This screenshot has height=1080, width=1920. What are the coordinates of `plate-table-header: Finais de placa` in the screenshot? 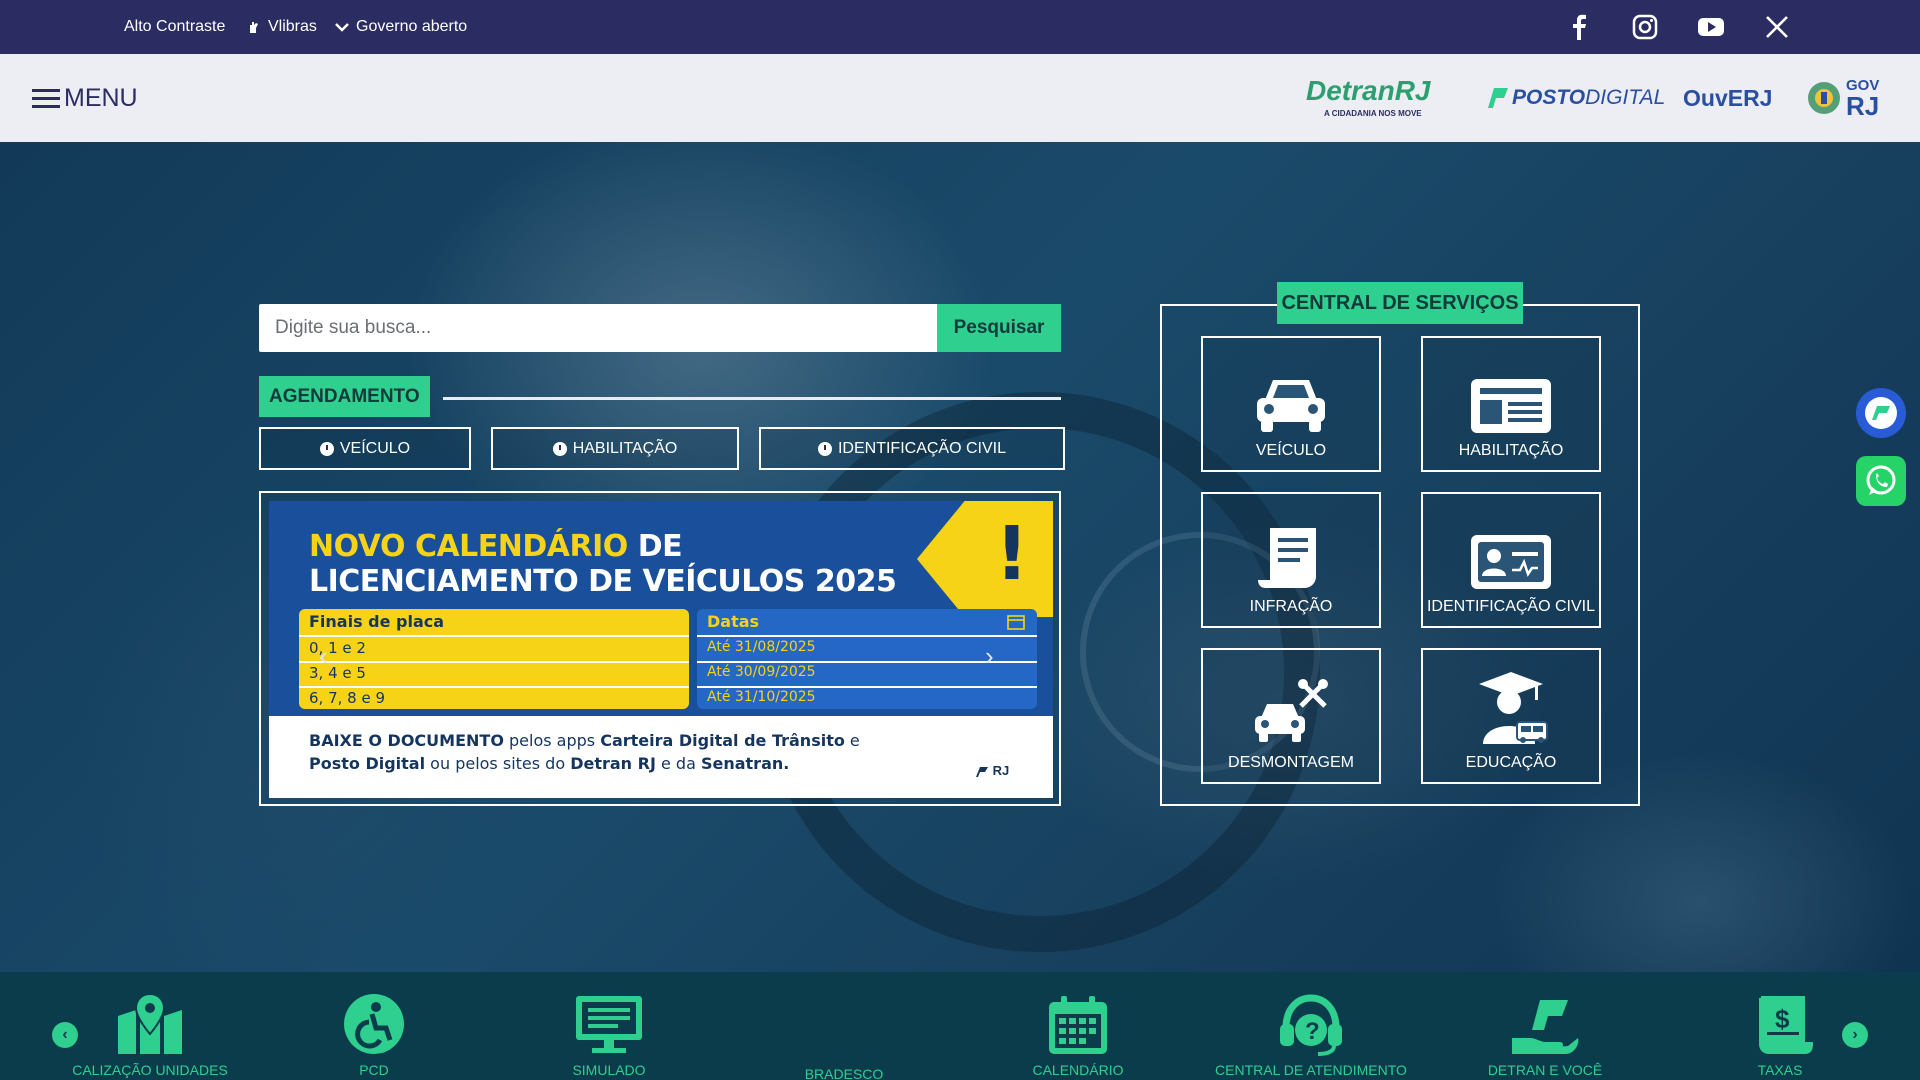 It's located at (377, 621).